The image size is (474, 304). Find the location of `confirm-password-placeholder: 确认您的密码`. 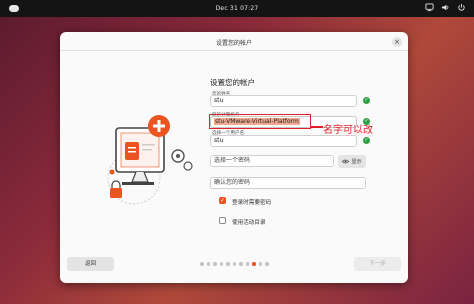

confirm-password-placeholder: 确认您的密码 is located at coordinates (232, 182).